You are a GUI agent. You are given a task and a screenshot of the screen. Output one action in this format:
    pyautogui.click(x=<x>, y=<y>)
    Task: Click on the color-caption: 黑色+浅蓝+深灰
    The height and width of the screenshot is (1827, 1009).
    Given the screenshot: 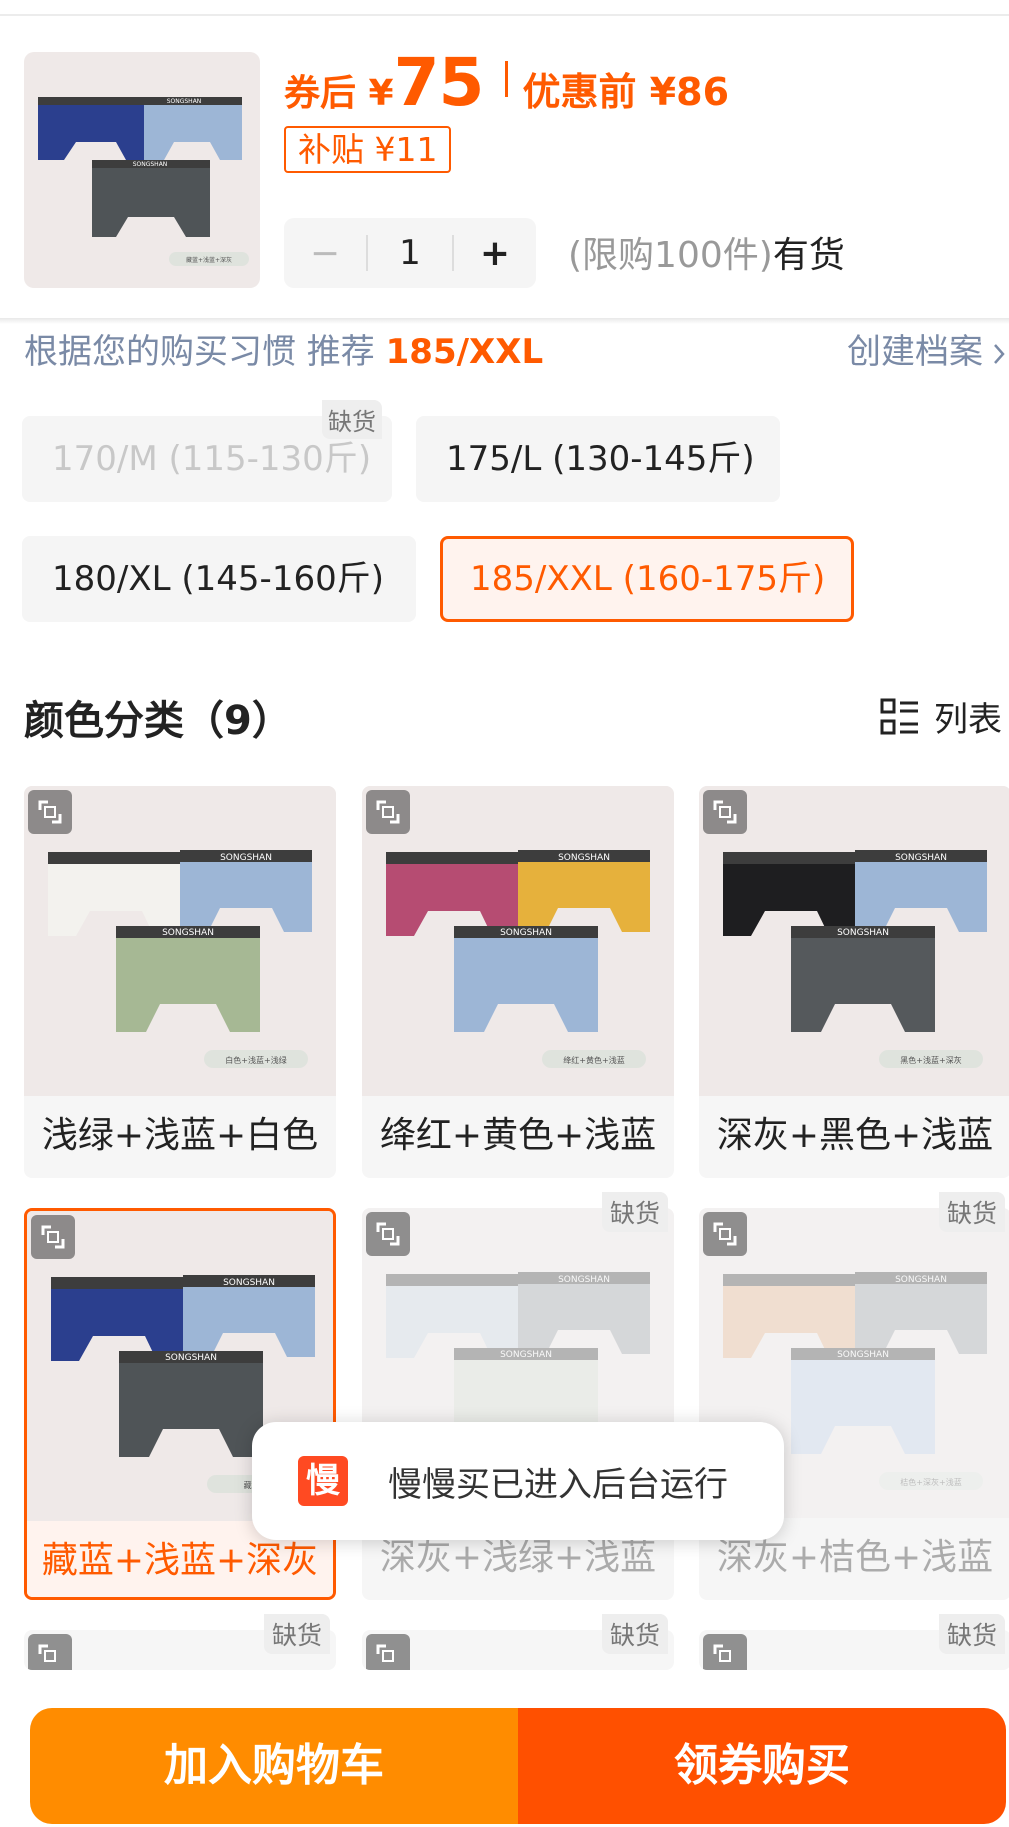 What is the action you would take?
    pyautogui.click(x=930, y=1060)
    